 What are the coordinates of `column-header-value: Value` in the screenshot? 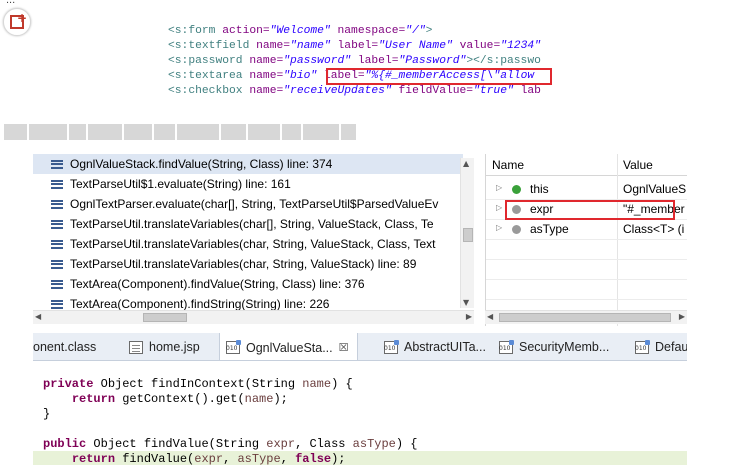 It's located at (638, 165).